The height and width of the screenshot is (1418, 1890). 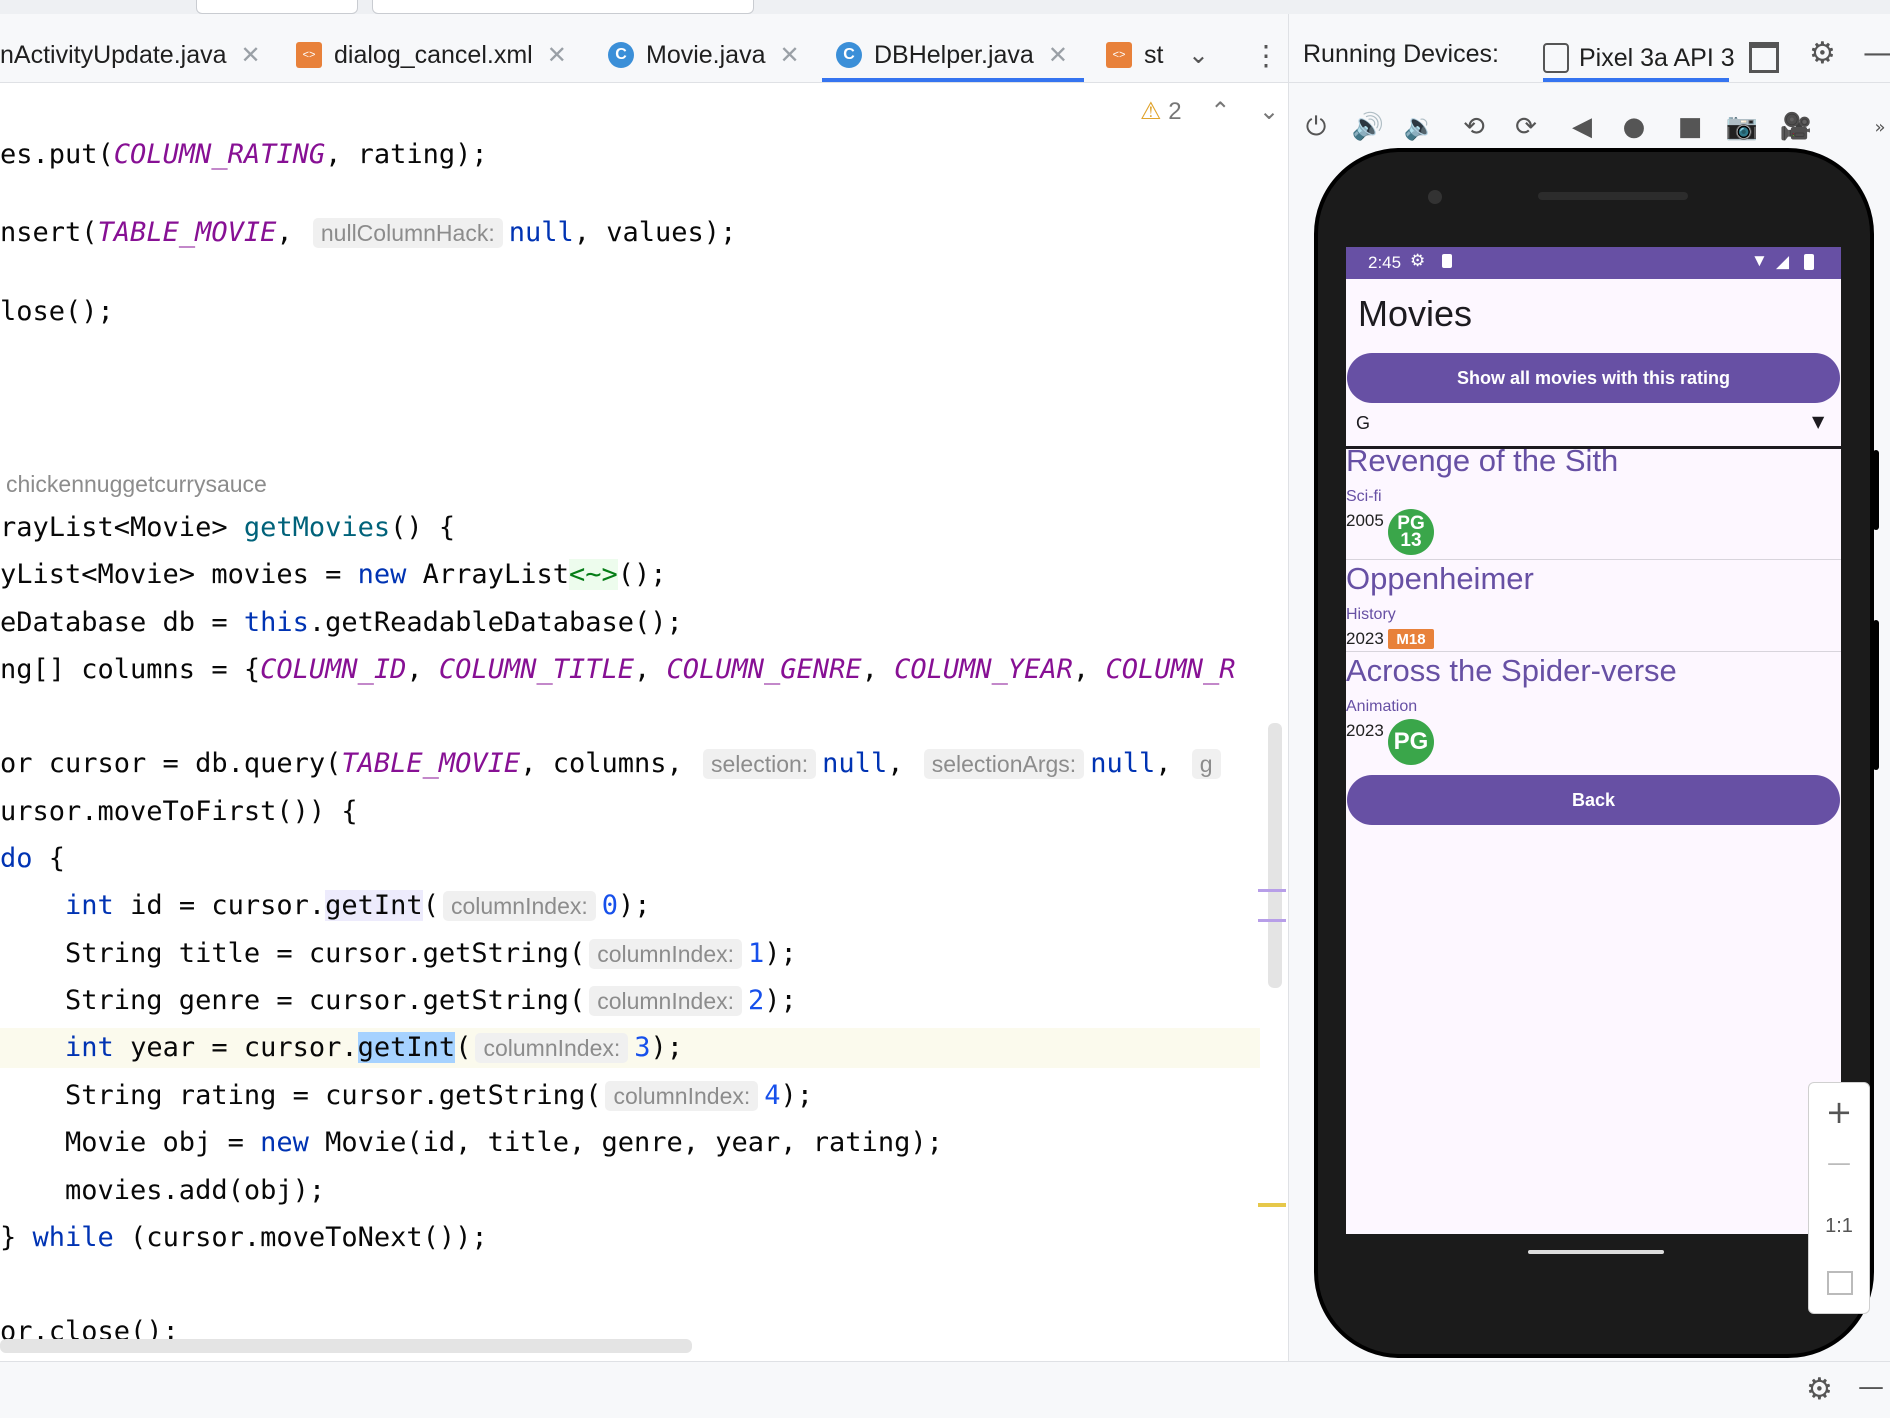 What do you see at coordinates (1839, 1112) in the screenshot?
I see `zoom-in-icon: +` at bounding box center [1839, 1112].